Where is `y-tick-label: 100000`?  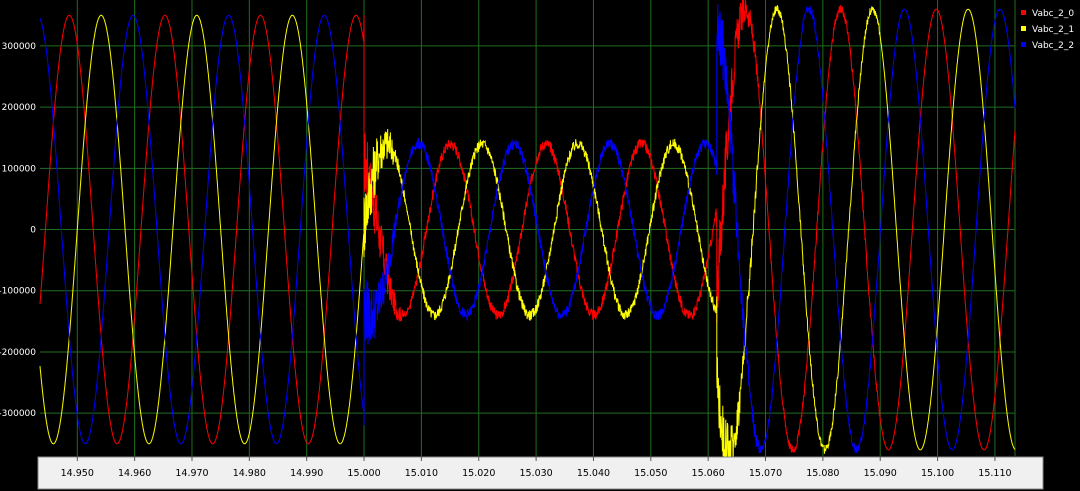
y-tick-label: 100000 is located at coordinates (19, 169).